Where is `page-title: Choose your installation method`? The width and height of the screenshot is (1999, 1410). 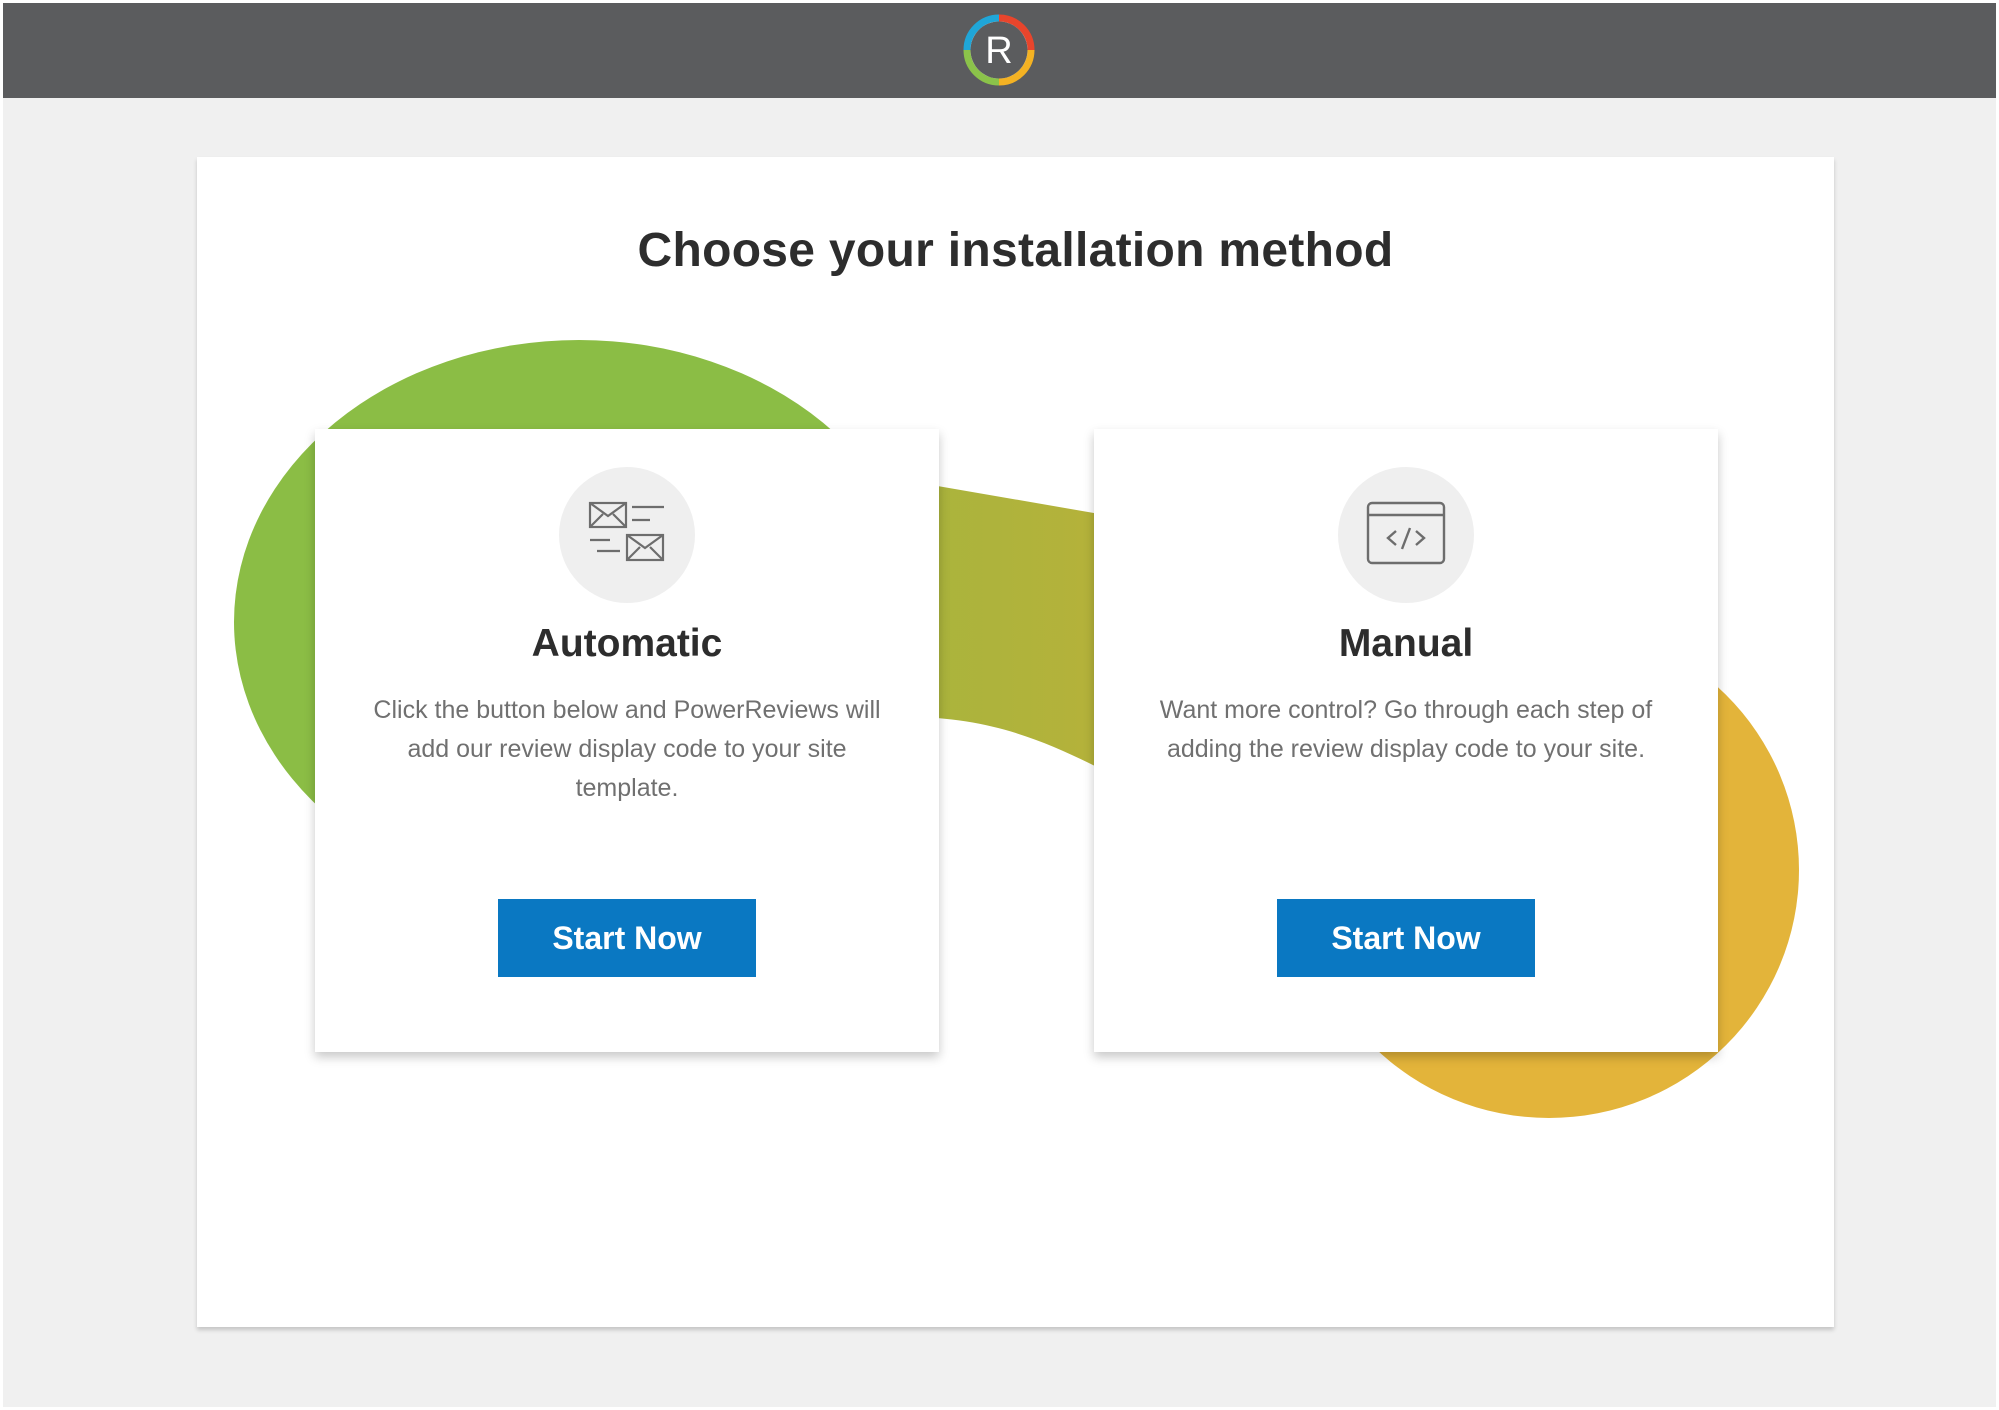
page-title: Choose your installation method is located at coordinates (1015, 250).